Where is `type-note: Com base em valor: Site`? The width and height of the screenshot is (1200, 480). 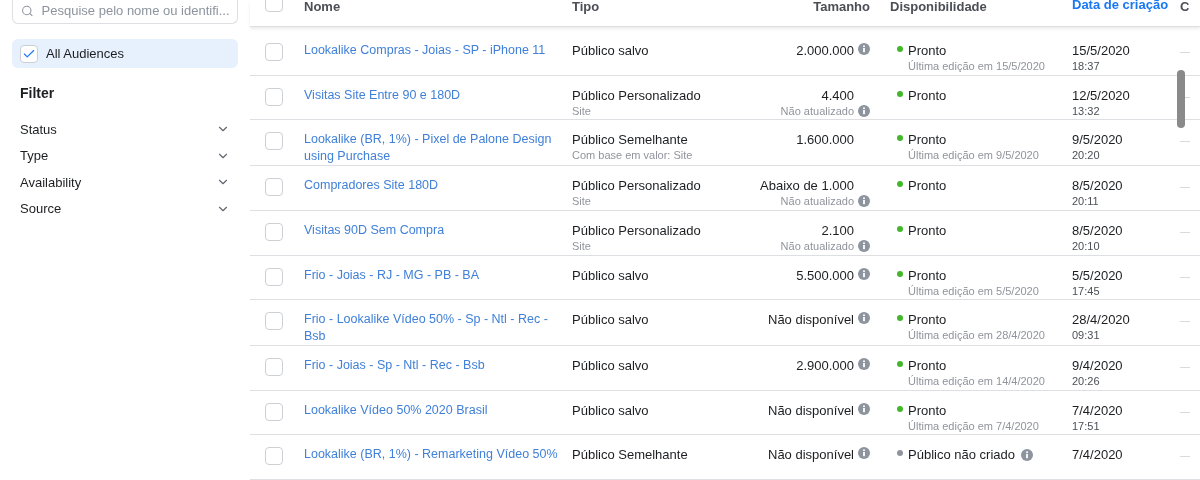
type-note: Com base em valor: Site is located at coordinates (633, 155).